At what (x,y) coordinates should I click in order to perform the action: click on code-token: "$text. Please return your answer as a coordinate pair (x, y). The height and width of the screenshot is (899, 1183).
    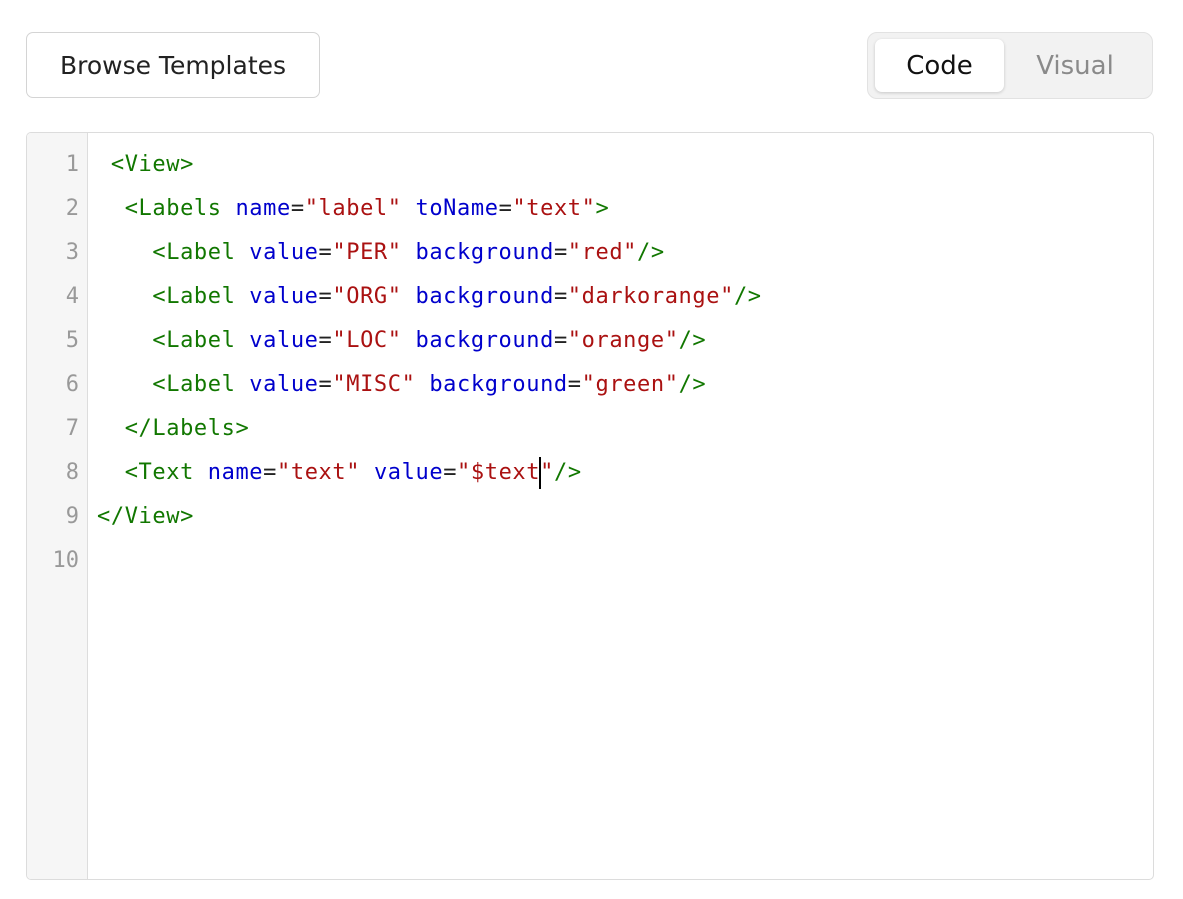
    Looking at the image, I should click on (499, 472).